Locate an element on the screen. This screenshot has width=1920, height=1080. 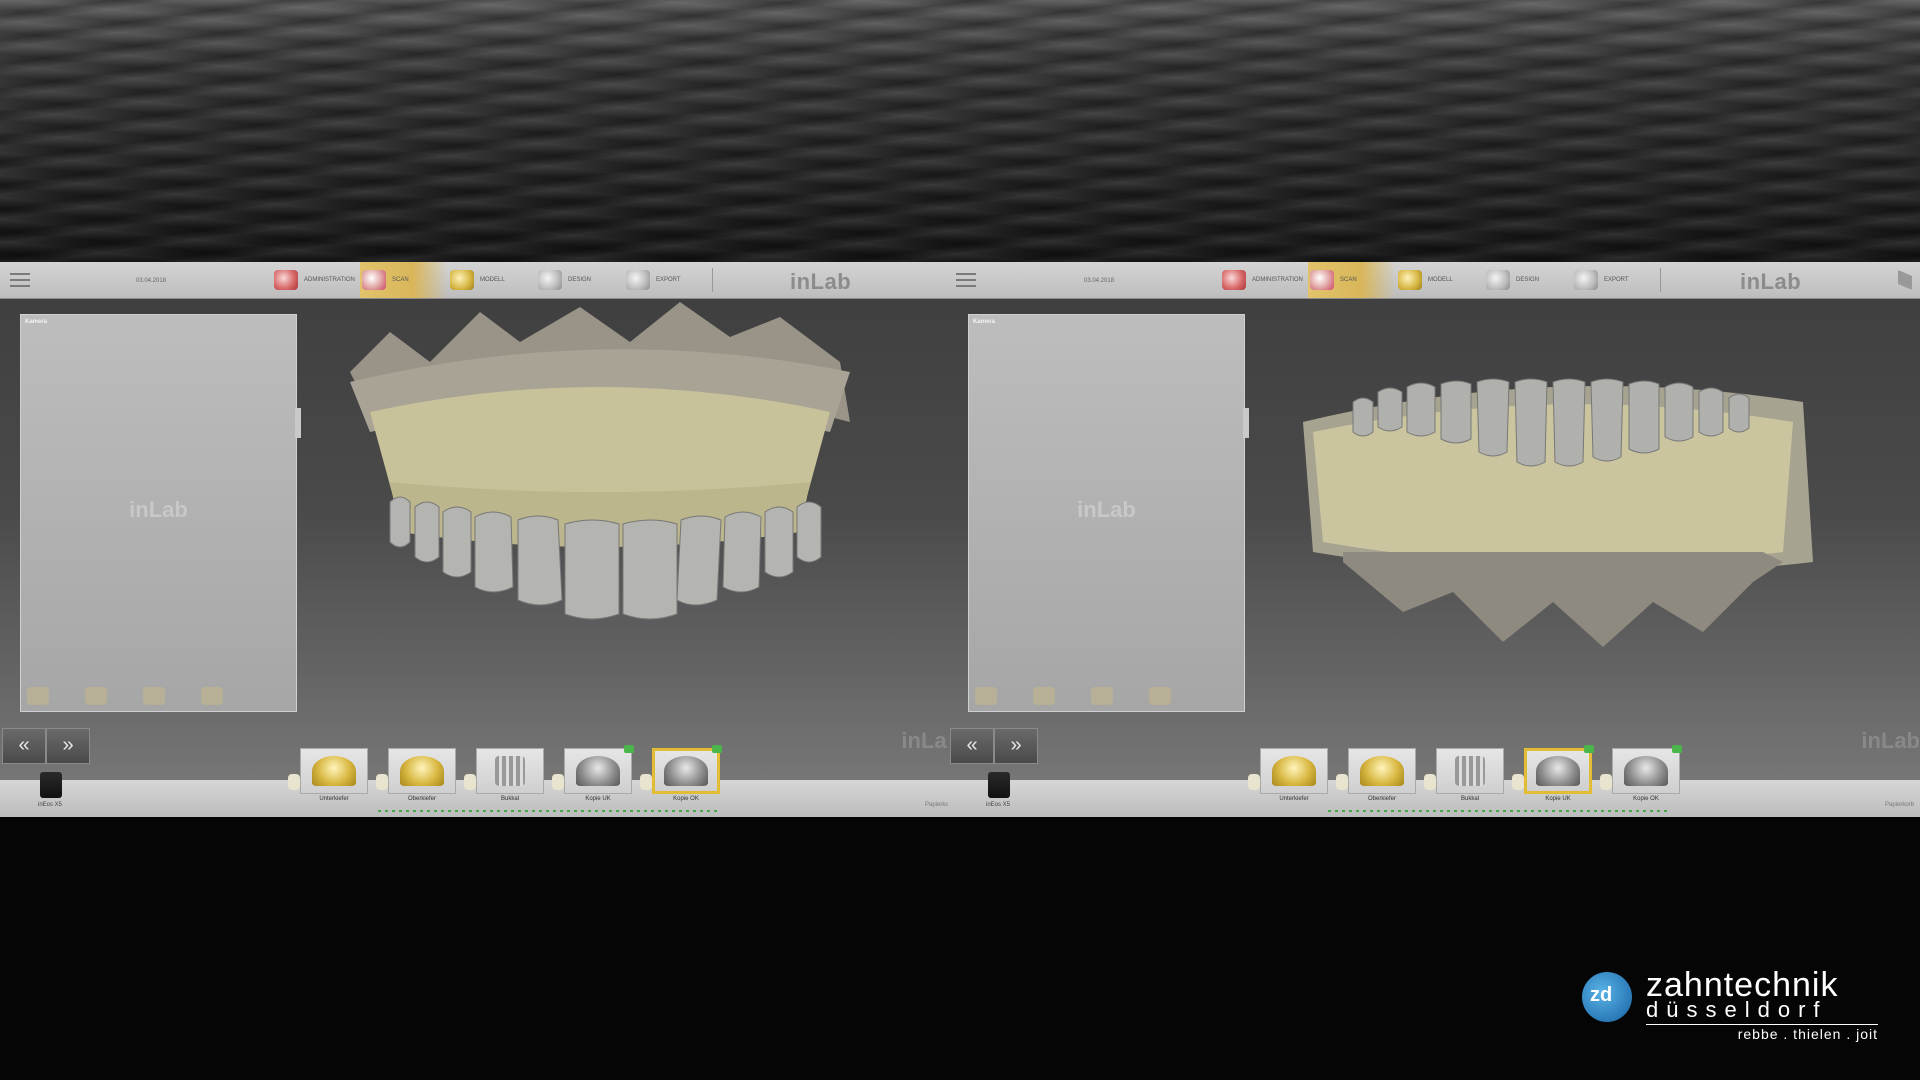
trash-label: Papierkorb is located at coordinates (1899, 805).